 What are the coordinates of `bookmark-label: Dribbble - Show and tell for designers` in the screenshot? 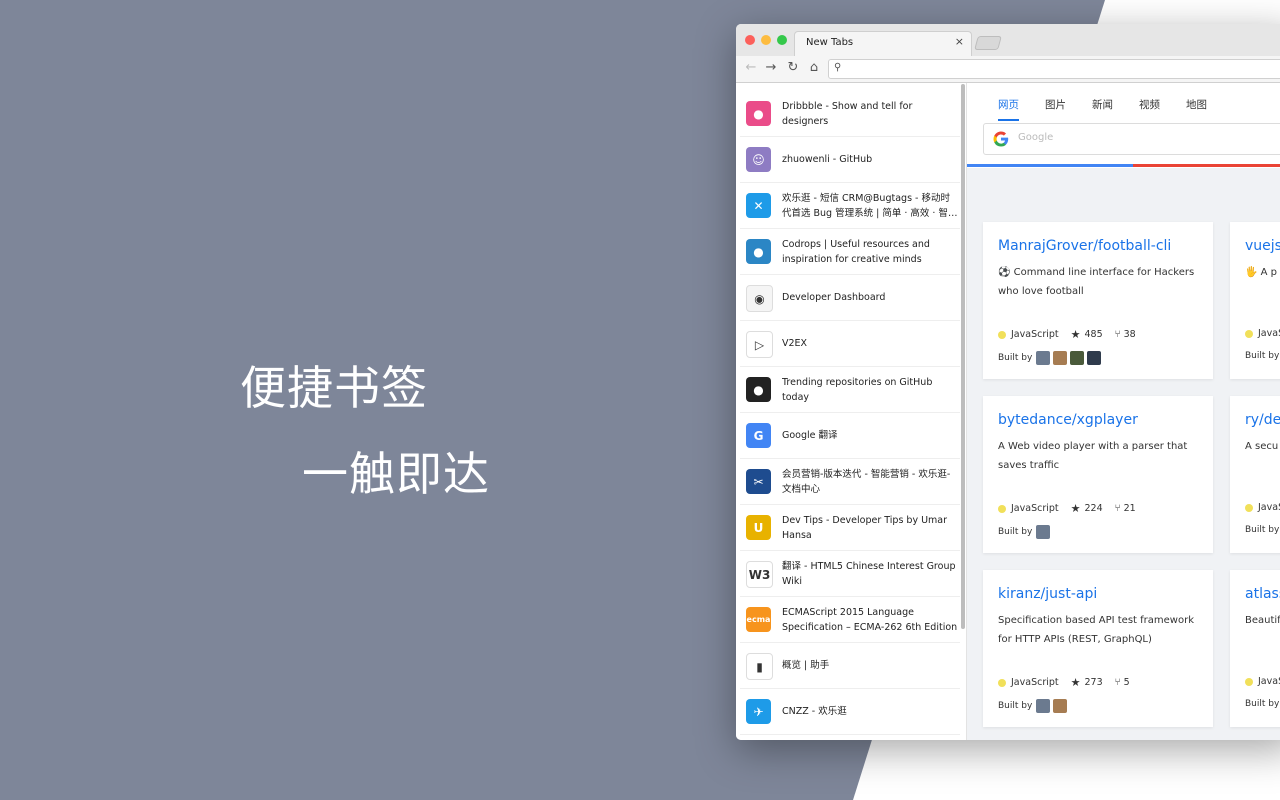 It's located at (847, 113).